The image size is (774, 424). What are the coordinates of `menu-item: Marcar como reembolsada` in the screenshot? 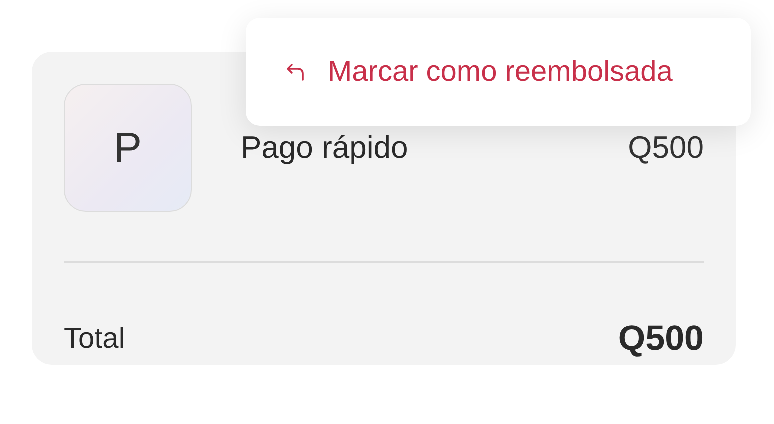 It's located at (479, 72).